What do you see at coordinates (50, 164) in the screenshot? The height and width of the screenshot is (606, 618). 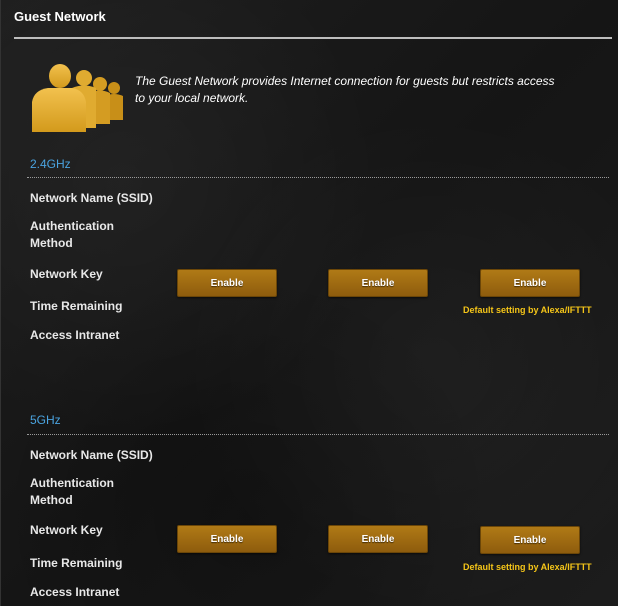 I see `band-title-2.4ghz: 2.4GHz` at bounding box center [50, 164].